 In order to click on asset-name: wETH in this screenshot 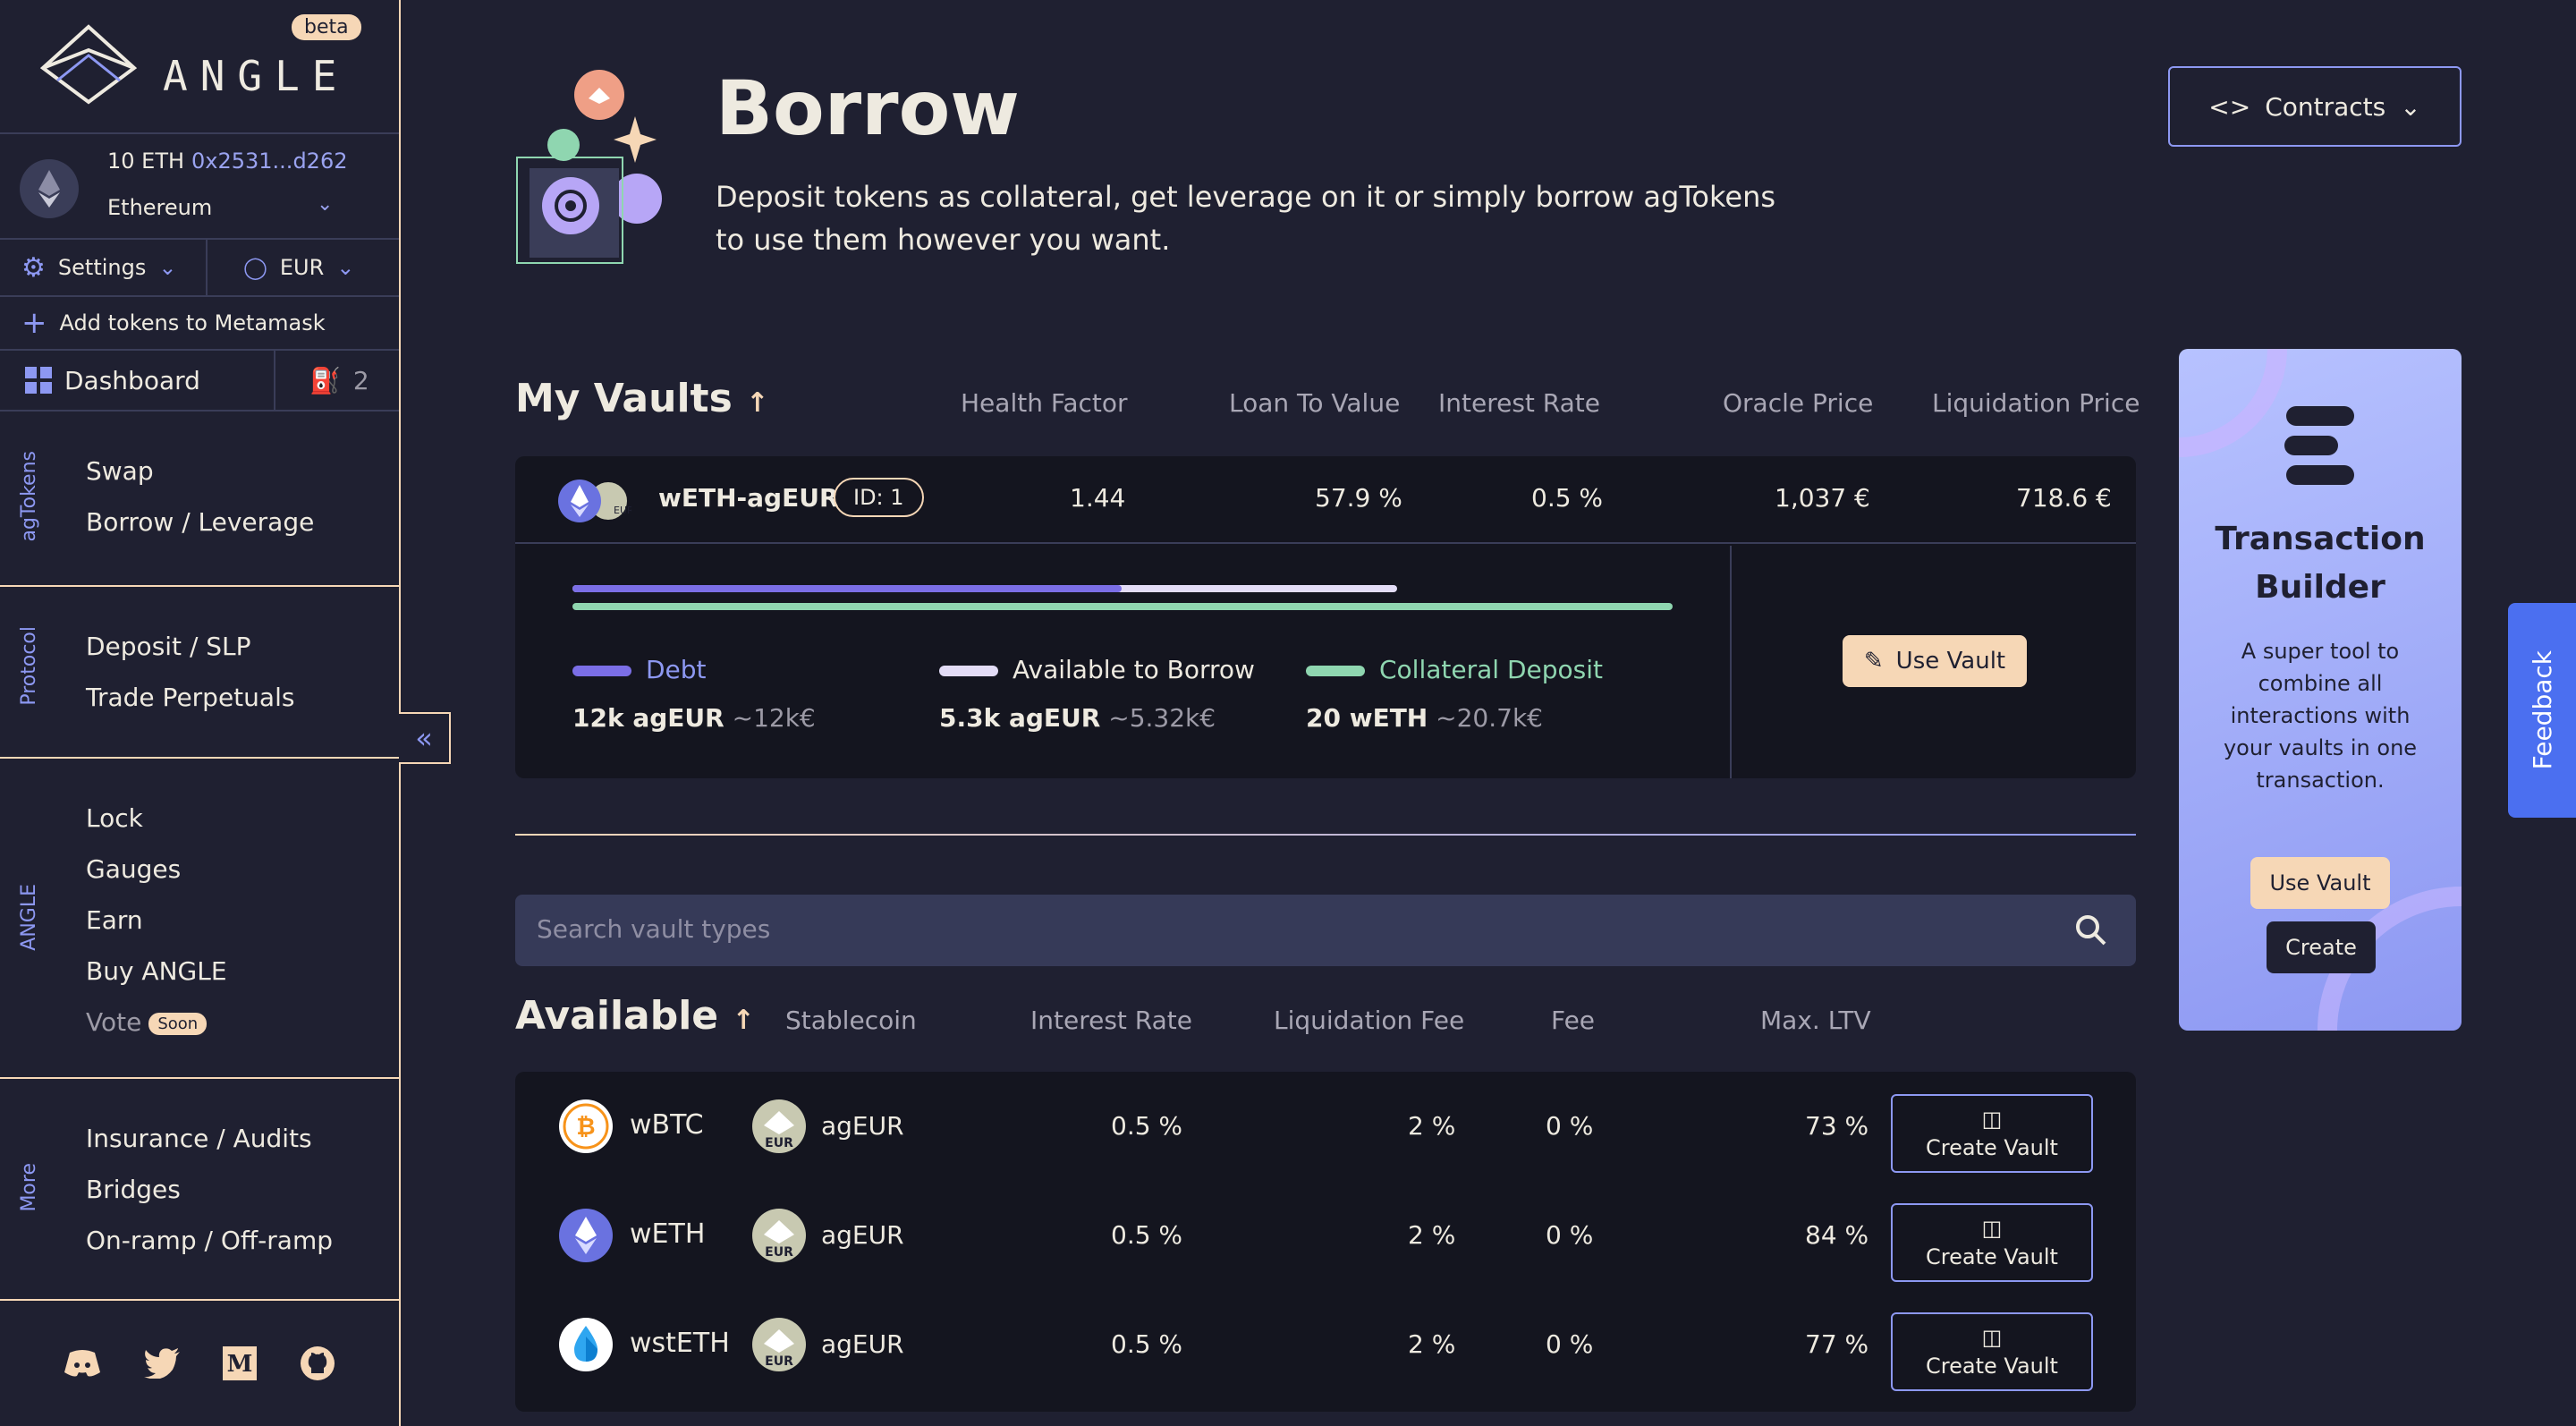, I will do `click(668, 1234)`.